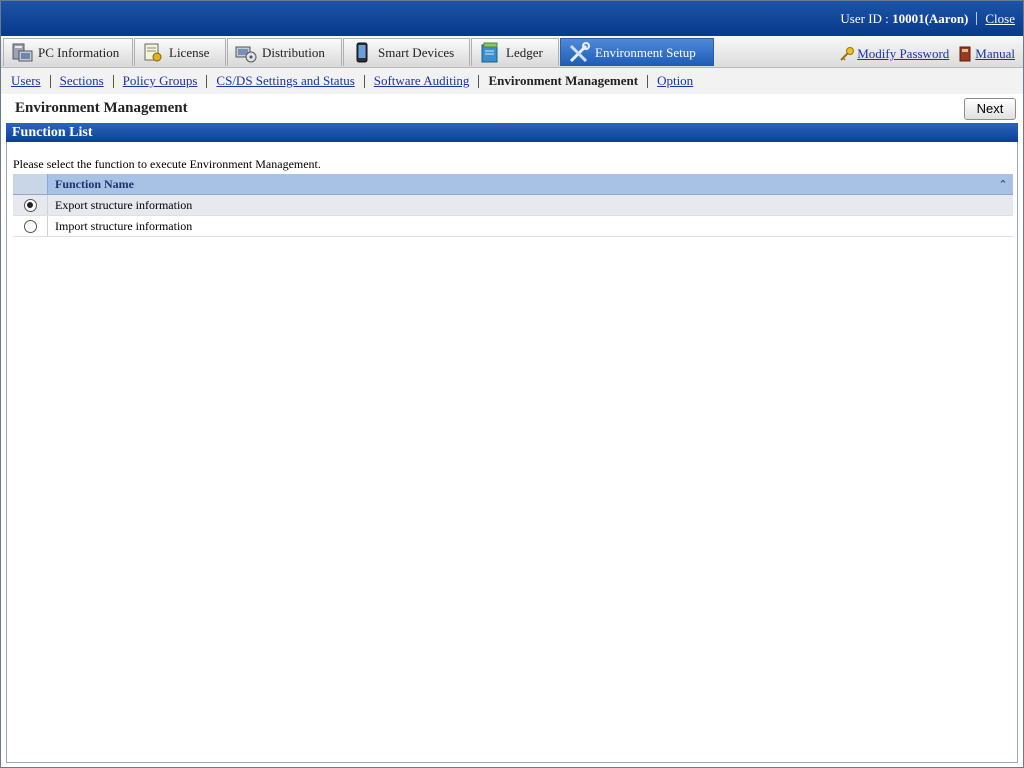 This screenshot has width=1024, height=768. I want to click on header-links: Modify Password Manual, so click(927, 54).